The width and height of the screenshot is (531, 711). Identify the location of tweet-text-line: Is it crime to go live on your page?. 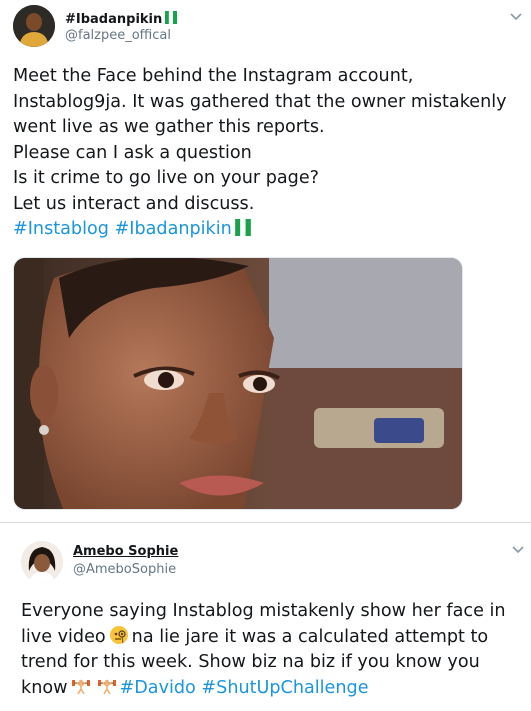
(166, 178).